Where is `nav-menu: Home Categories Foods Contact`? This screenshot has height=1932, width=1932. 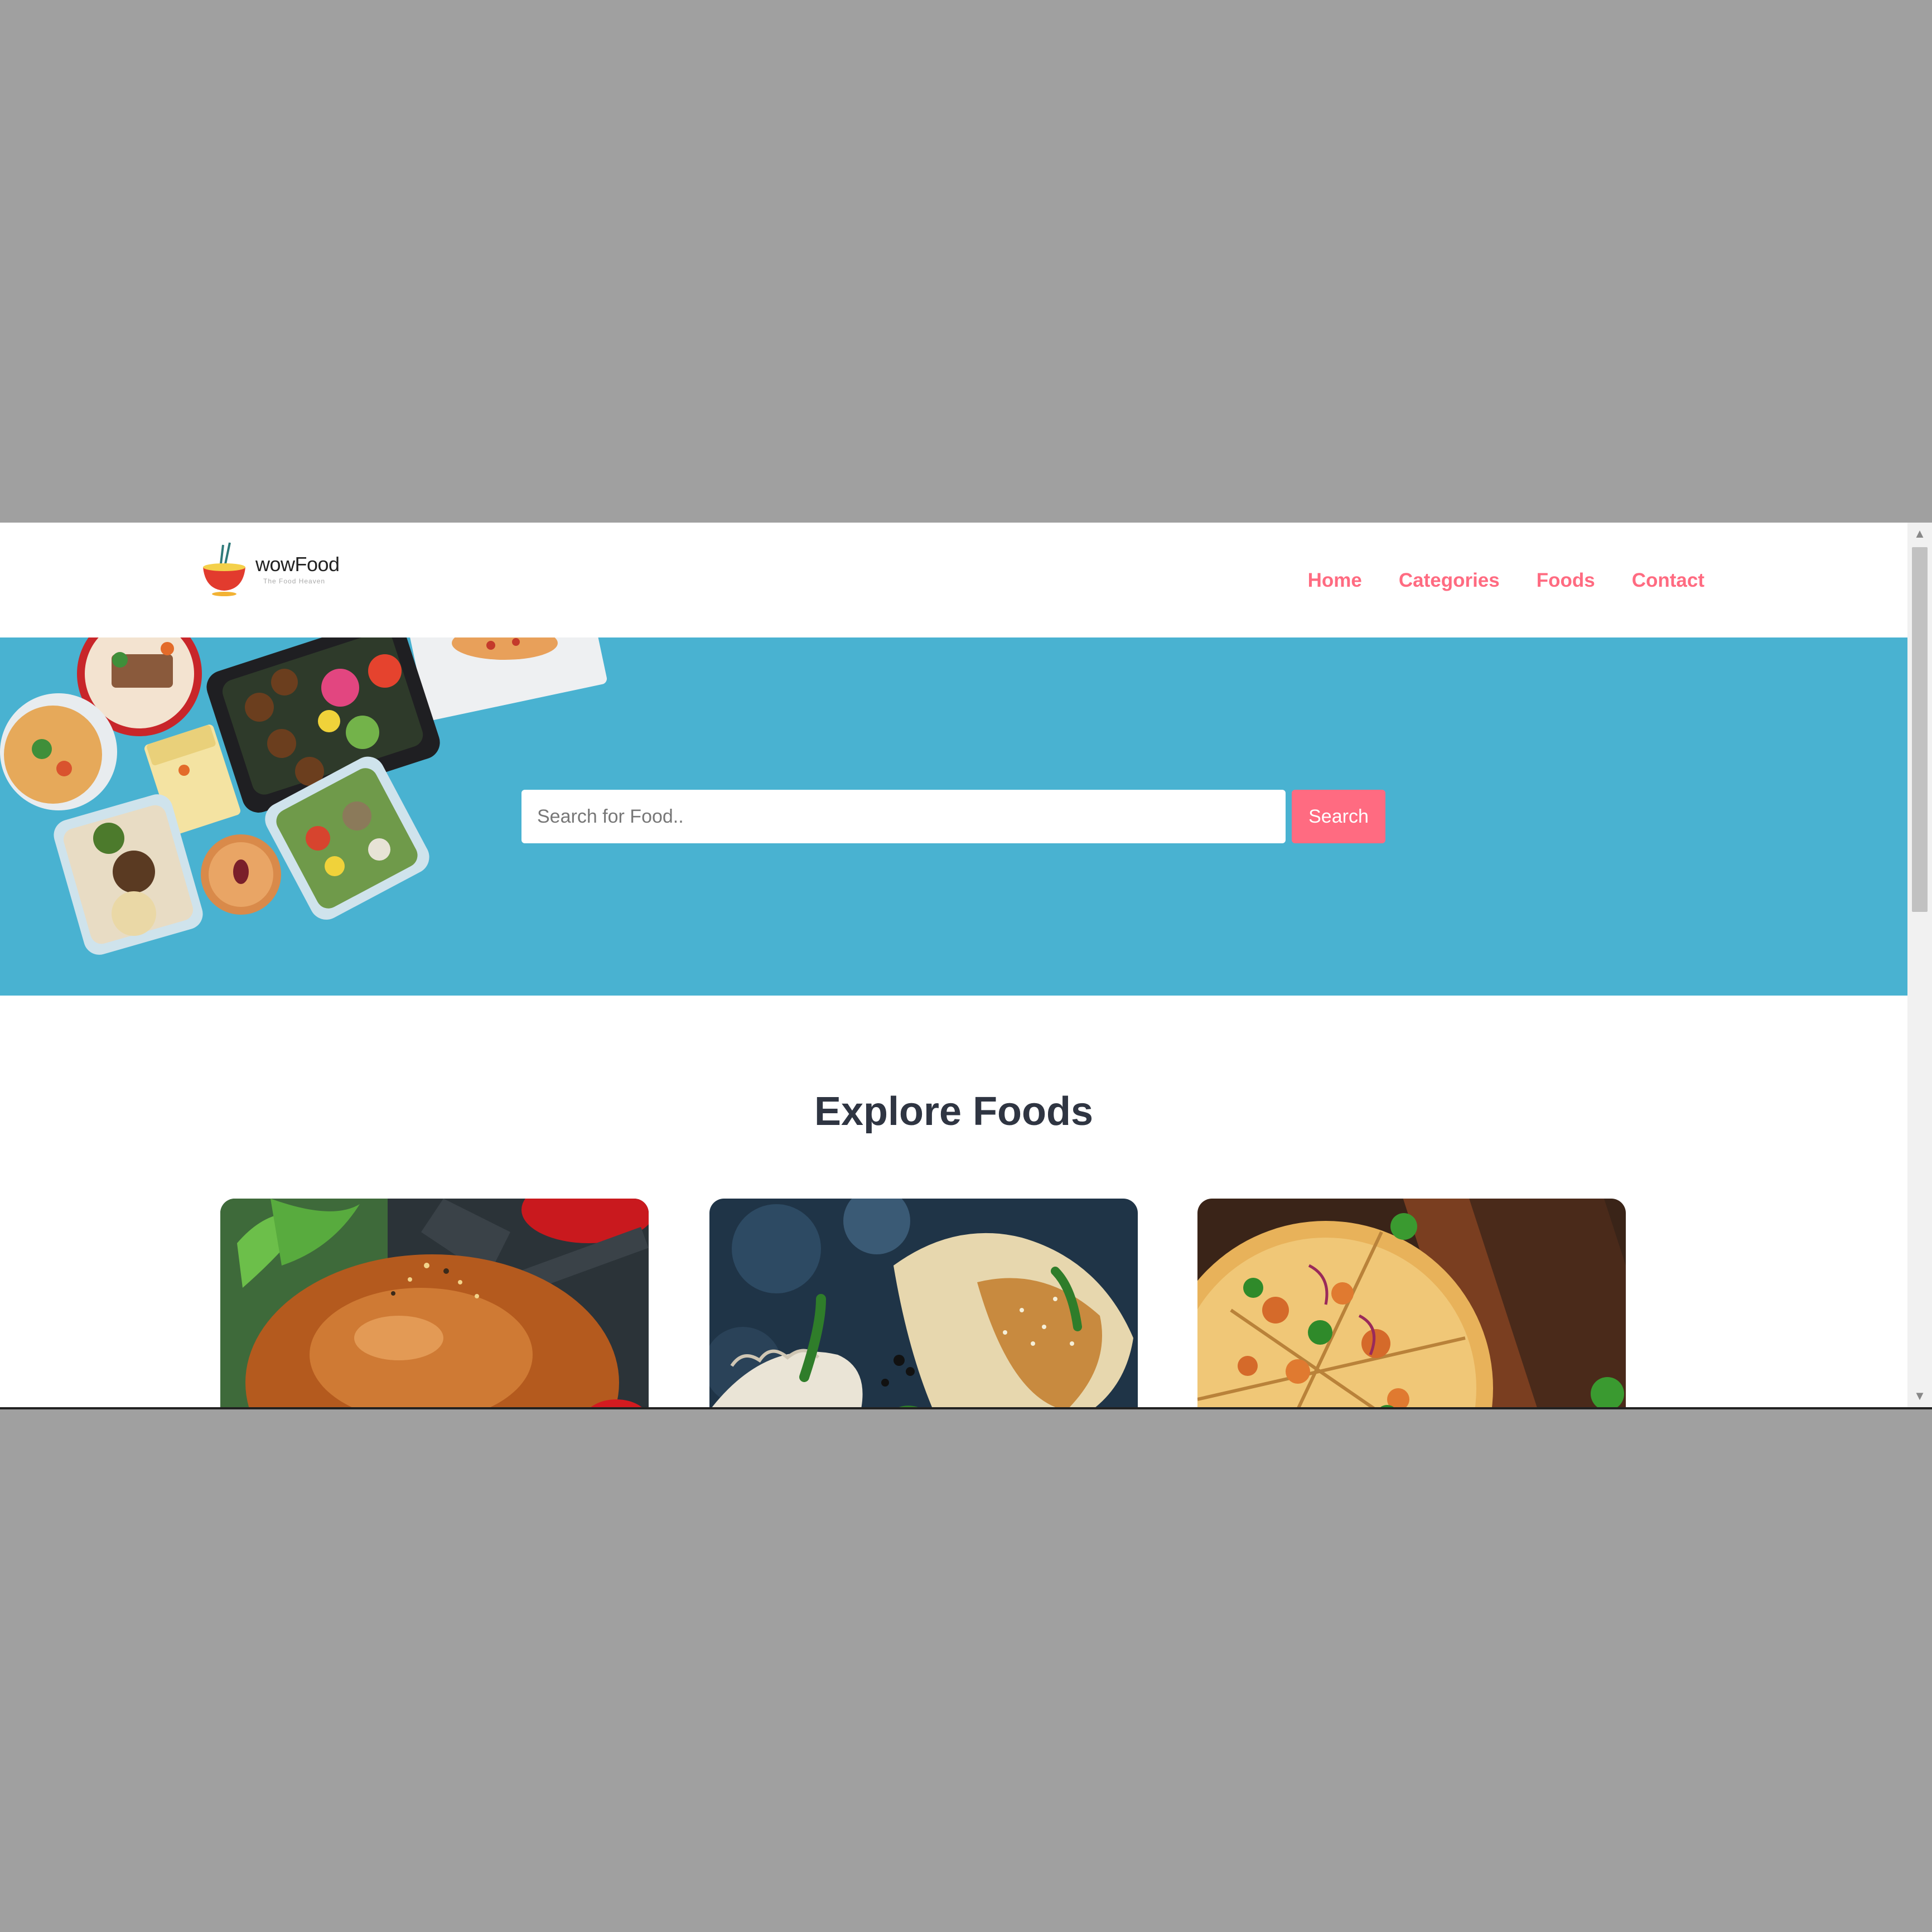
nav-menu: Home Categories Foods Contact is located at coordinates (1506, 580).